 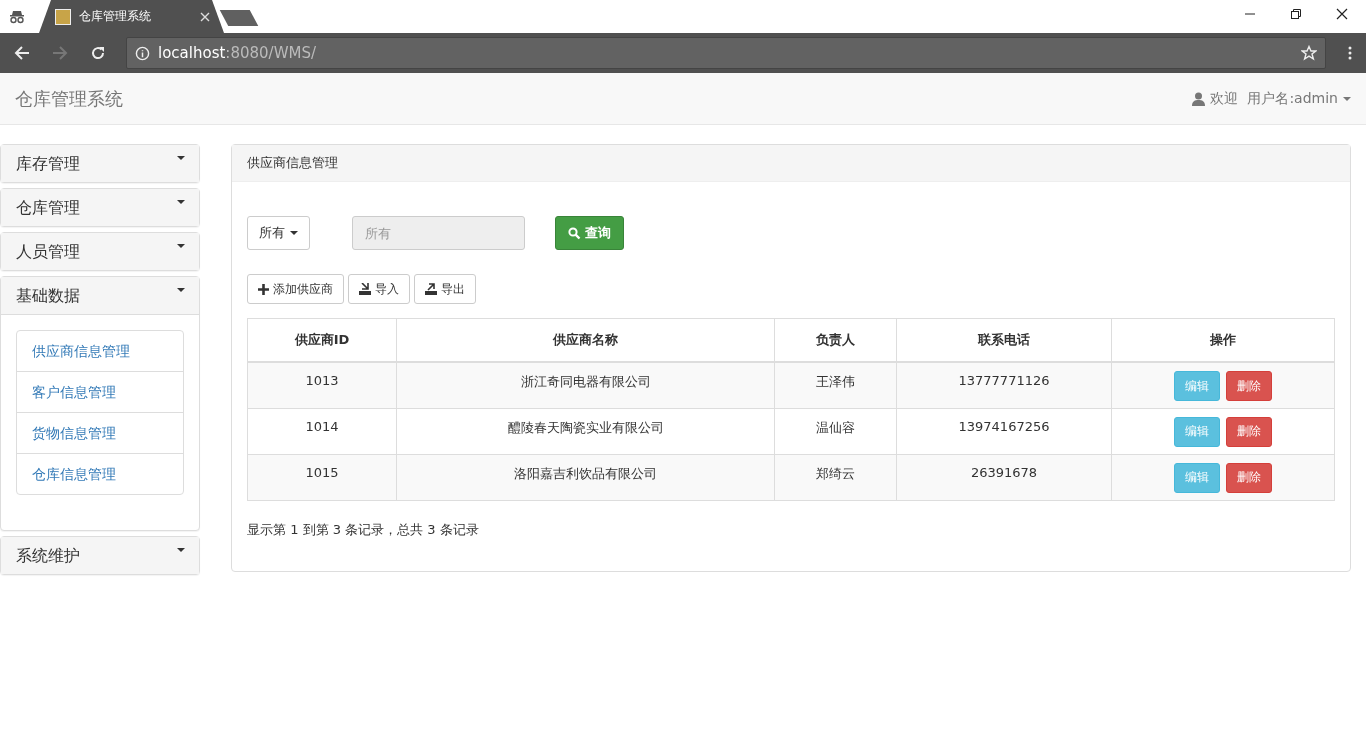 What do you see at coordinates (115, 16) in the screenshot?
I see `tab-title: 仓库管理系统` at bounding box center [115, 16].